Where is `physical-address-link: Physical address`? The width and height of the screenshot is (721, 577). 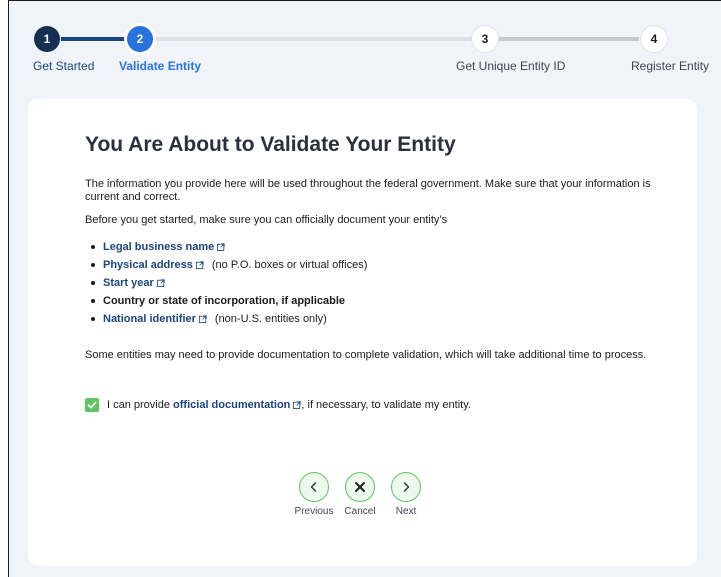
physical-address-link: Physical address is located at coordinates (148, 265).